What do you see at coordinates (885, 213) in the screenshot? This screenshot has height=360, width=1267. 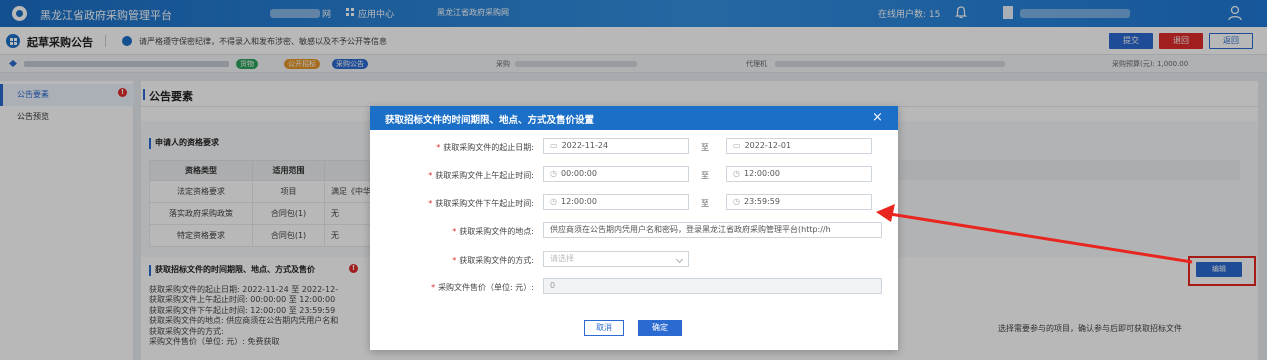 I see `arrow-head` at bounding box center [885, 213].